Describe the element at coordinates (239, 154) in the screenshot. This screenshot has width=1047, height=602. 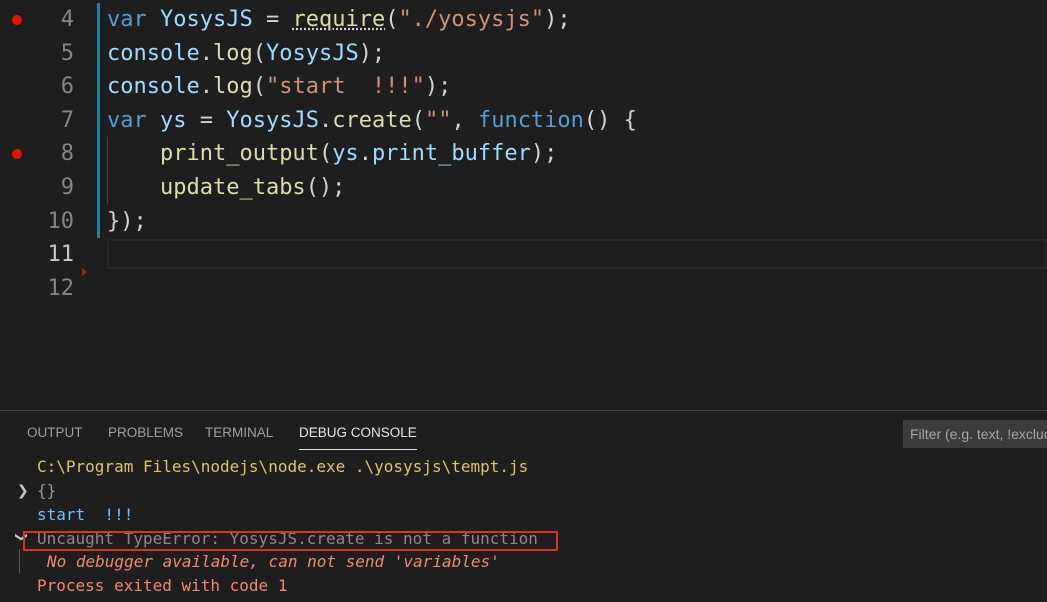
I see `code-token: print_output` at that location.